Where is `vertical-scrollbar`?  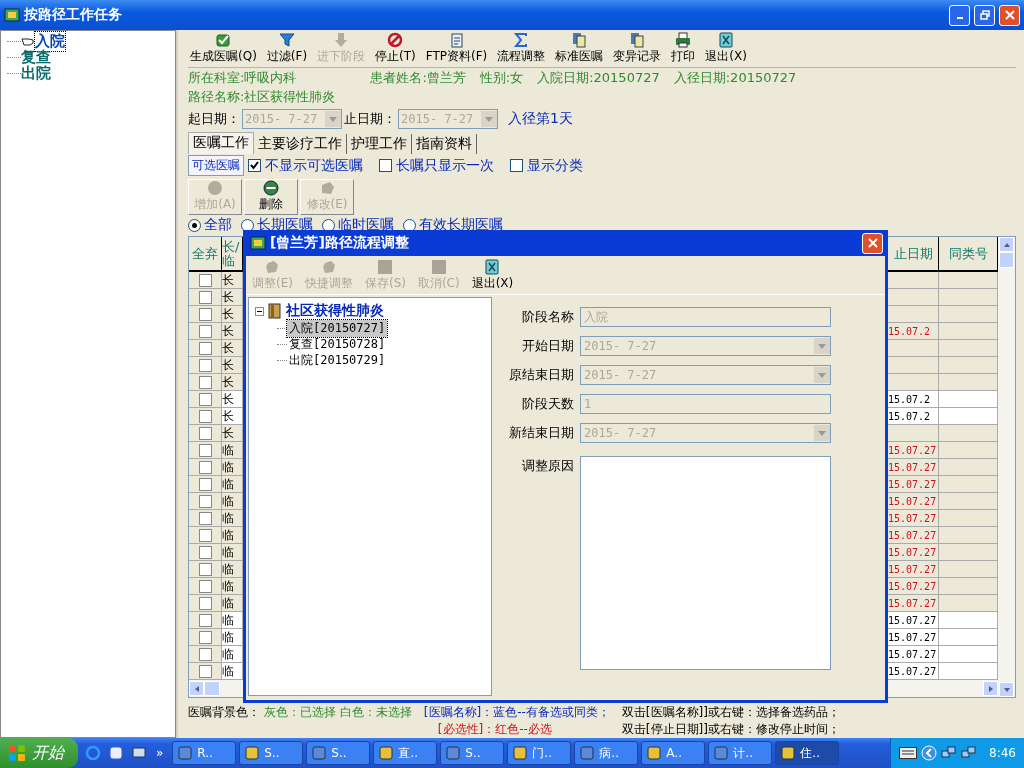 vertical-scrollbar is located at coordinates (1006, 467).